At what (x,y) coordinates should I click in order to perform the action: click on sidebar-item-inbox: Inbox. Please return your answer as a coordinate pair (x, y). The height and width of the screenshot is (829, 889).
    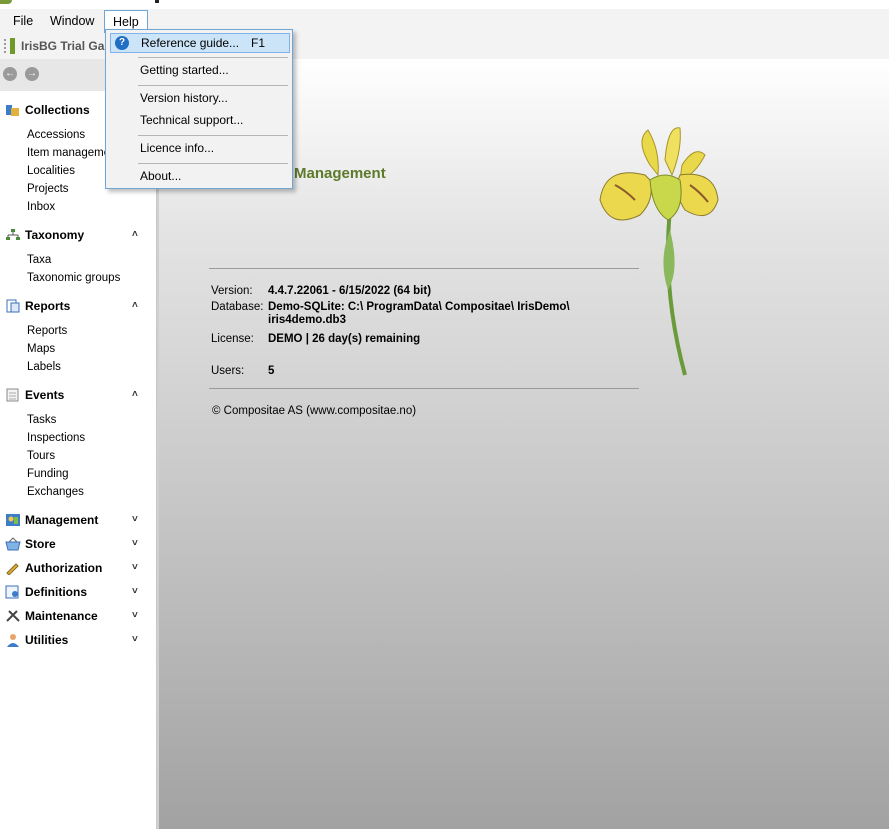
    Looking at the image, I should click on (41, 207).